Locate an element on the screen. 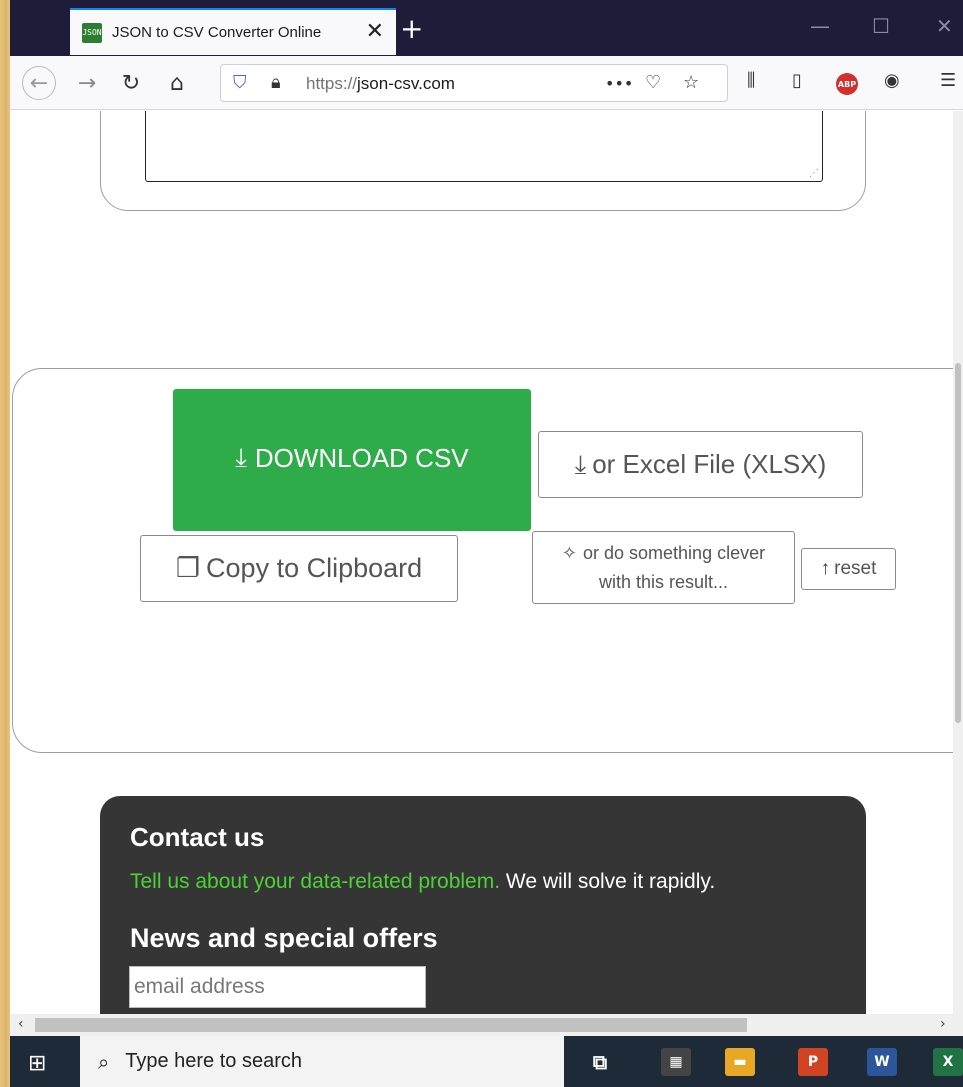  reload-icon: ↻ is located at coordinates (131, 83).